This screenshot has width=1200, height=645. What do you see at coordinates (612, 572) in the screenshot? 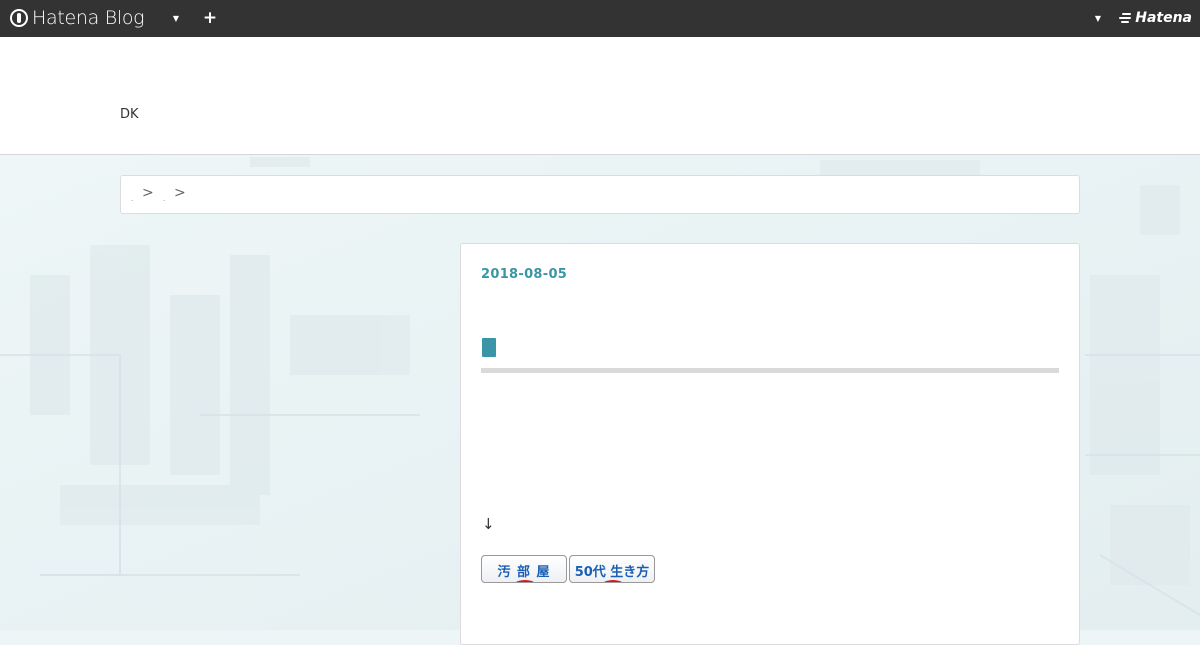
I see `banner-label: 50代 生き方` at bounding box center [612, 572].